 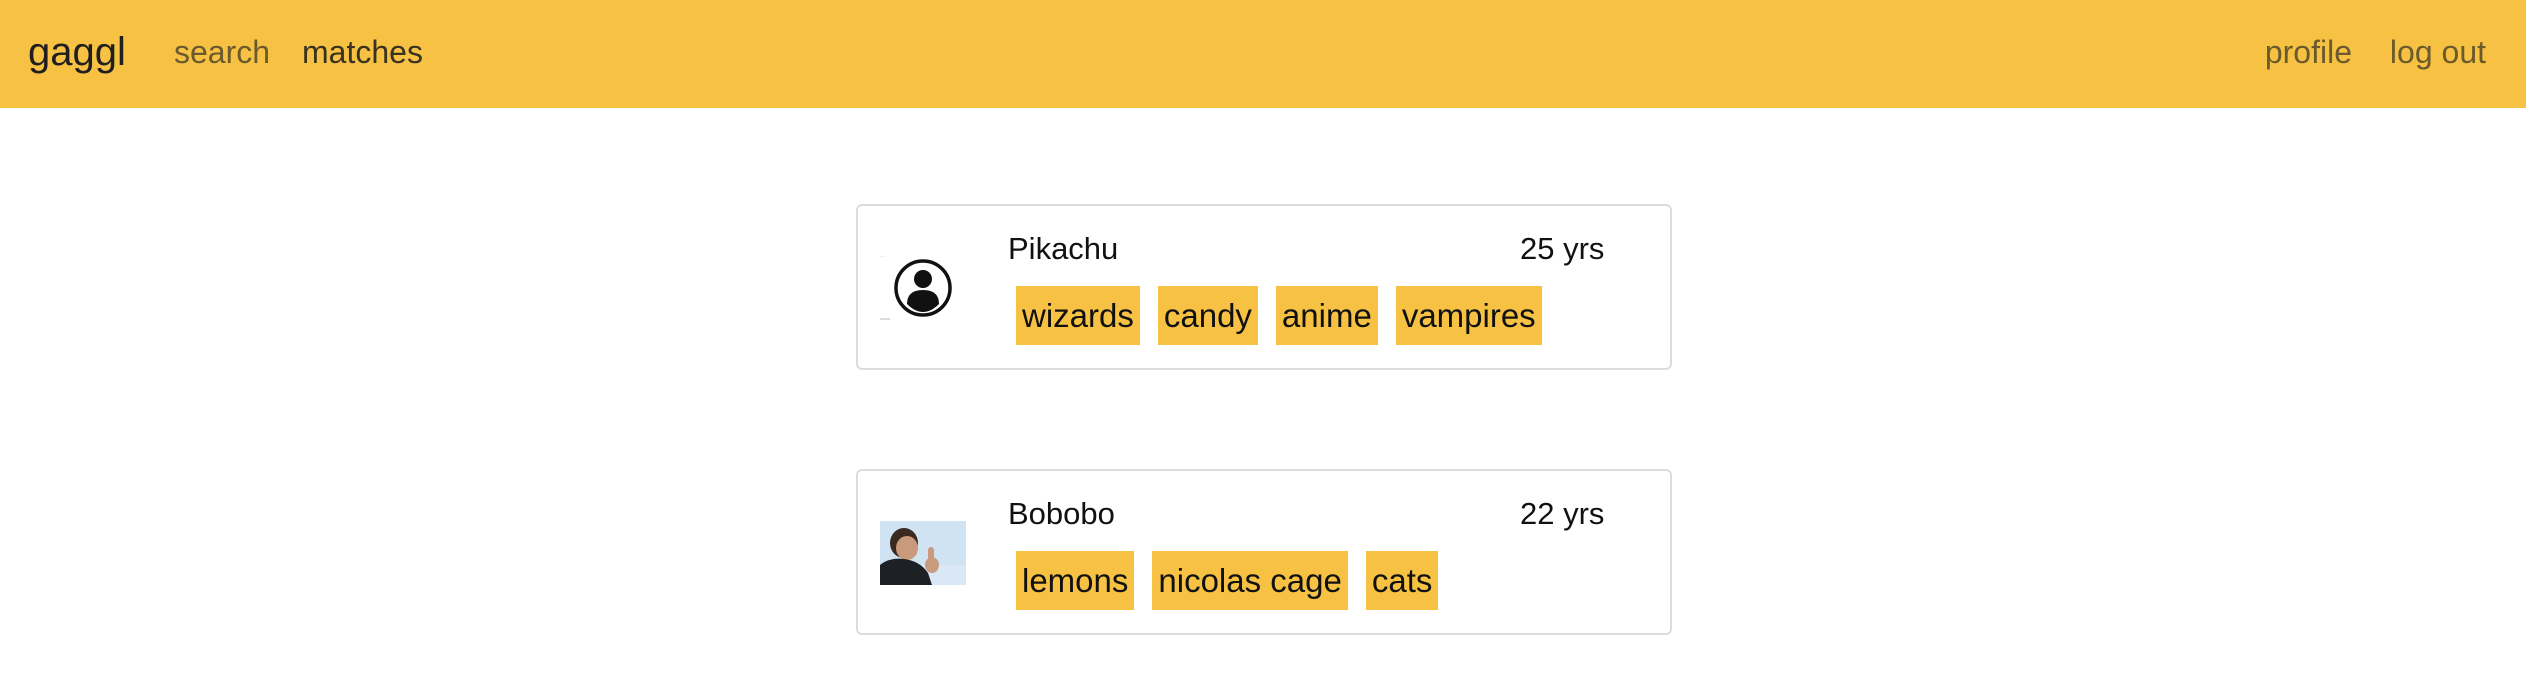 I want to click on match-name: Pikachu, so click(x=1063, y=248).